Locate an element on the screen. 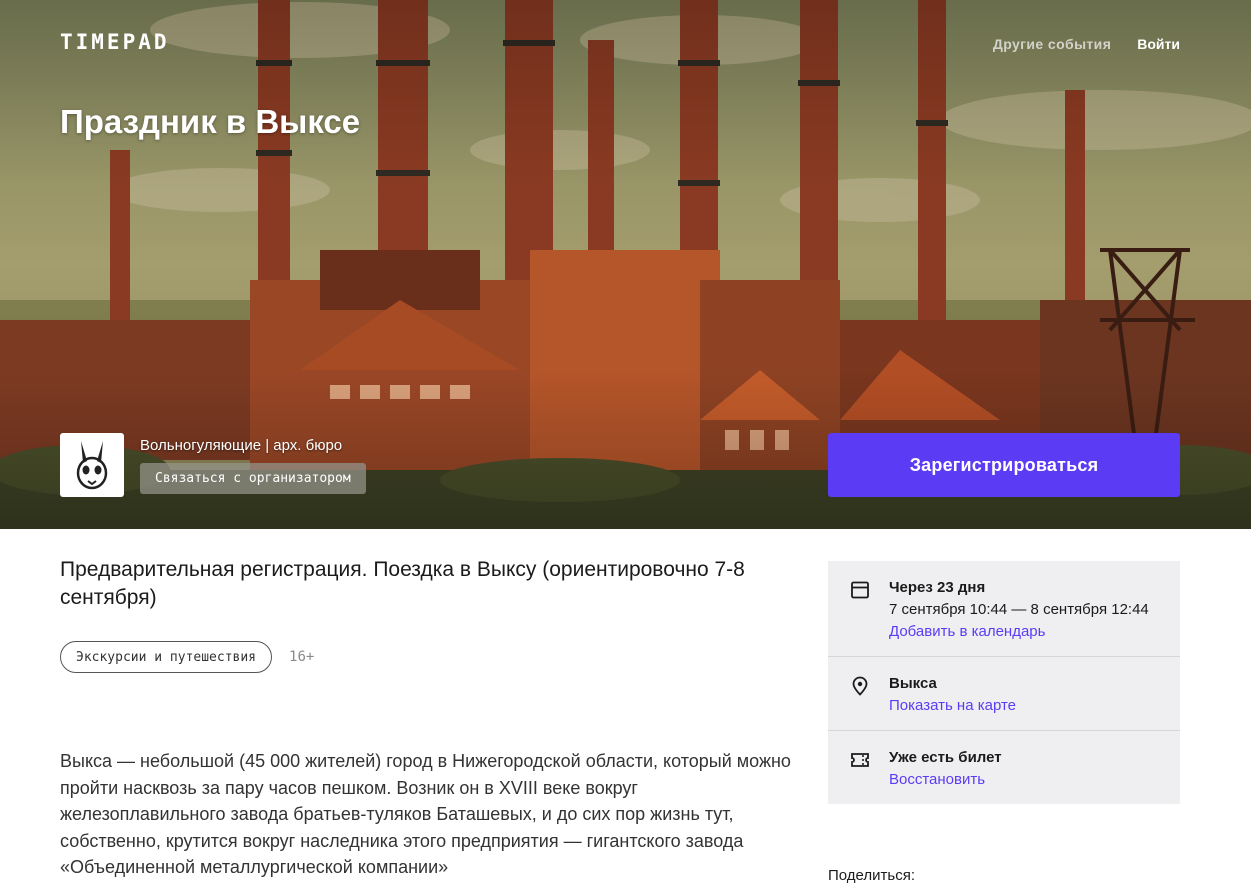 The width and height of the screenshot is (1251, 890). ticket-icon is located at coordinates (860, 760).